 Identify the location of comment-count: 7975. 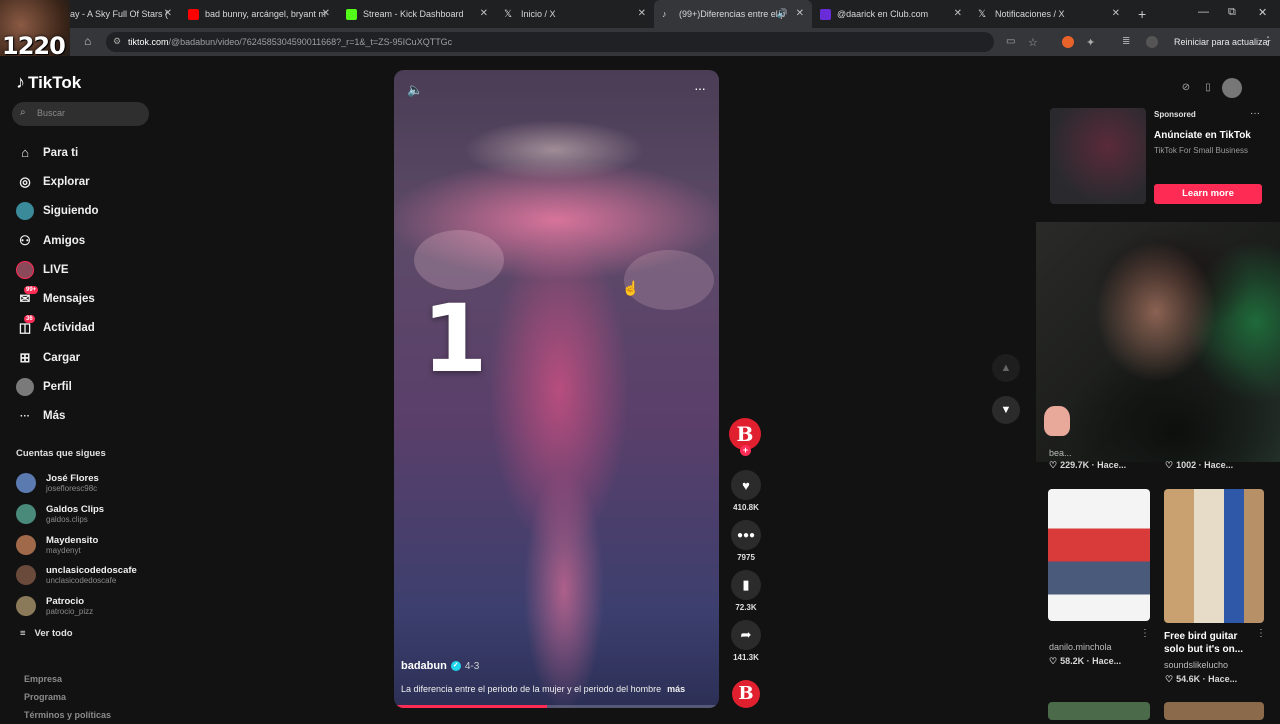
(746, 557).